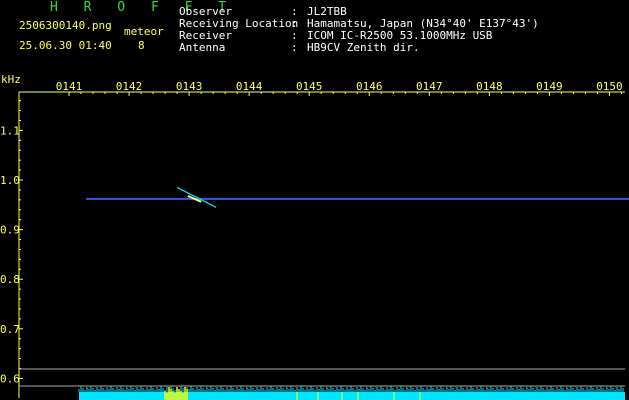 The width and height of the screenshot is (629, 400). I want to click on y-tick-label: 0.8, so click(10, 279).